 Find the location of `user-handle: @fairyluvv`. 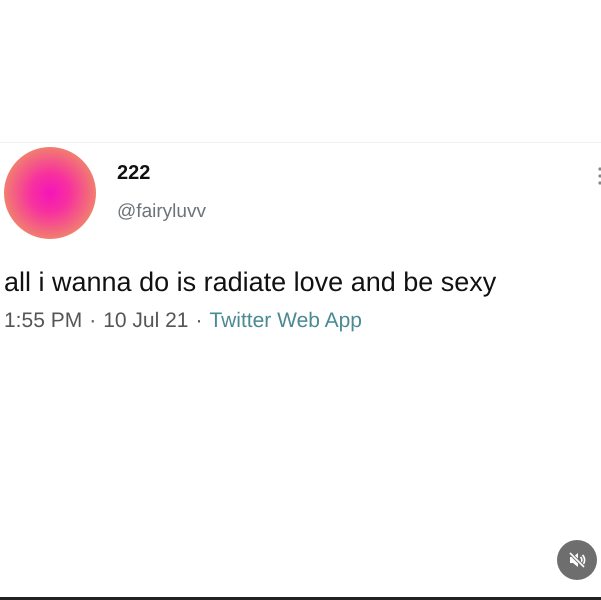

user-handle: @fairyluvv is located at coordinates (162, 212).